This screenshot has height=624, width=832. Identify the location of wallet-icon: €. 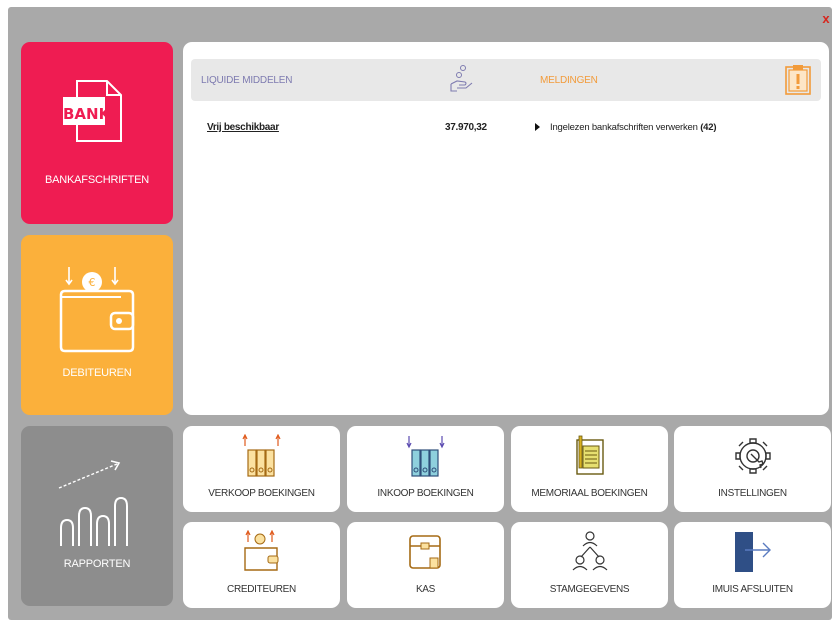
(97, 310).